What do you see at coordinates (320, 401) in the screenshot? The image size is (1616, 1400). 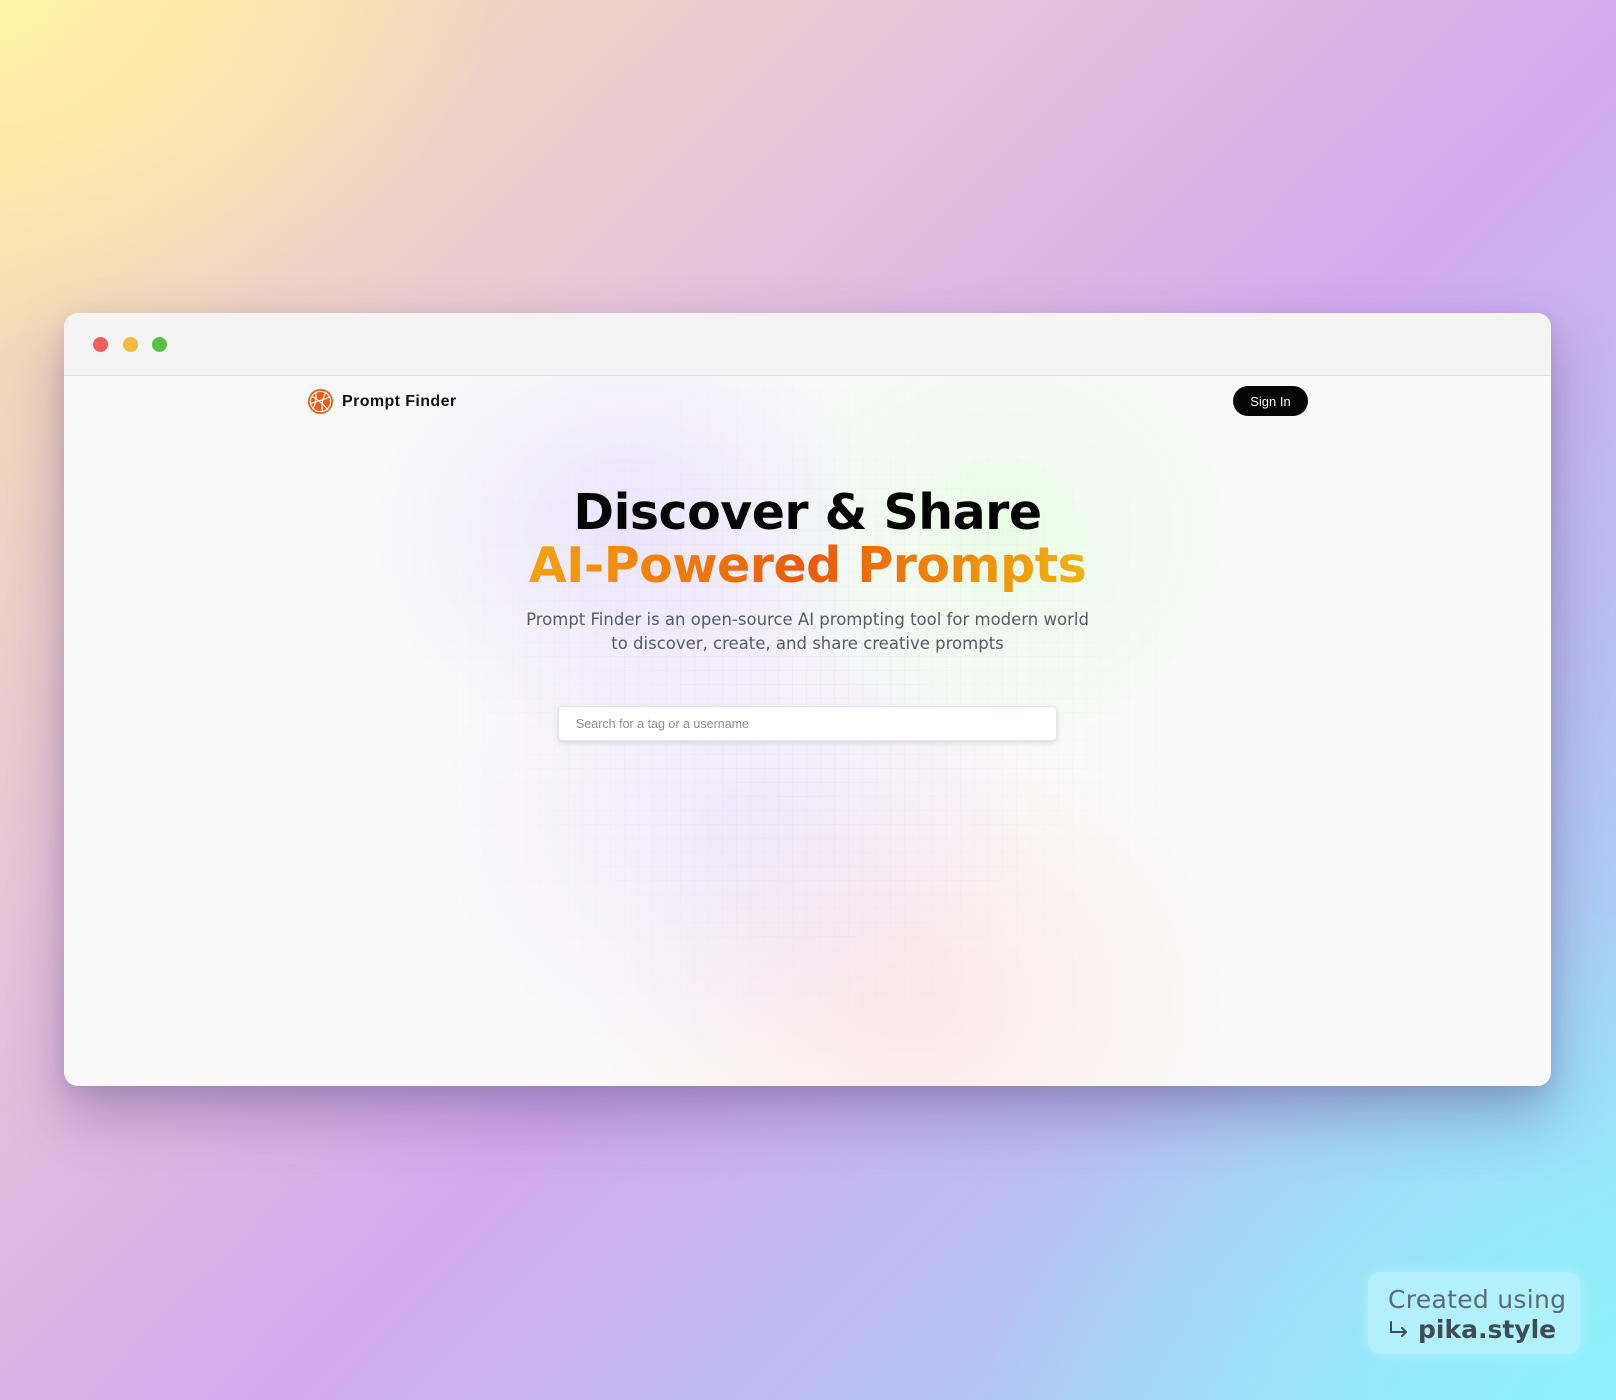 I see `globe-icon` at bounding box center [320, 401].